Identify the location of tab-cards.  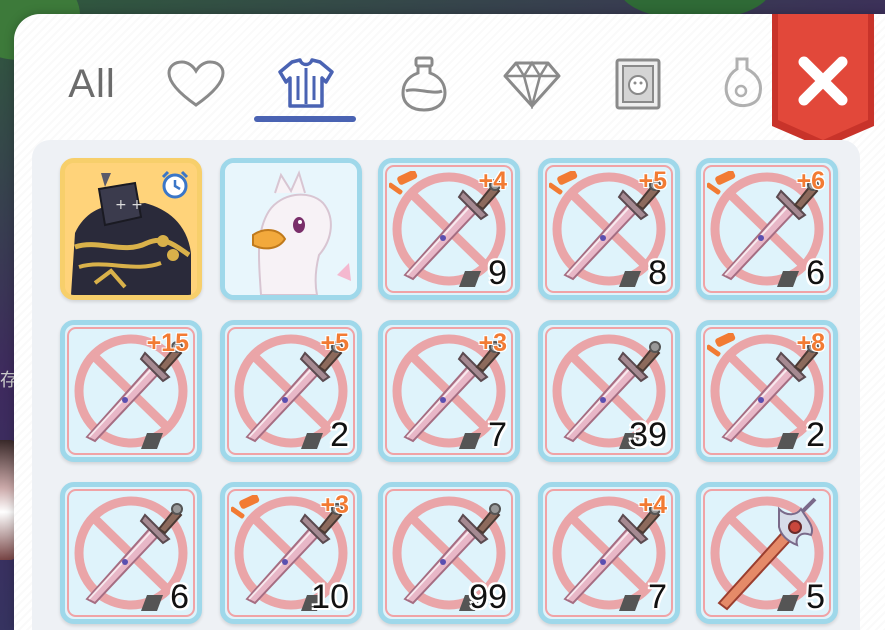
(638, 84).